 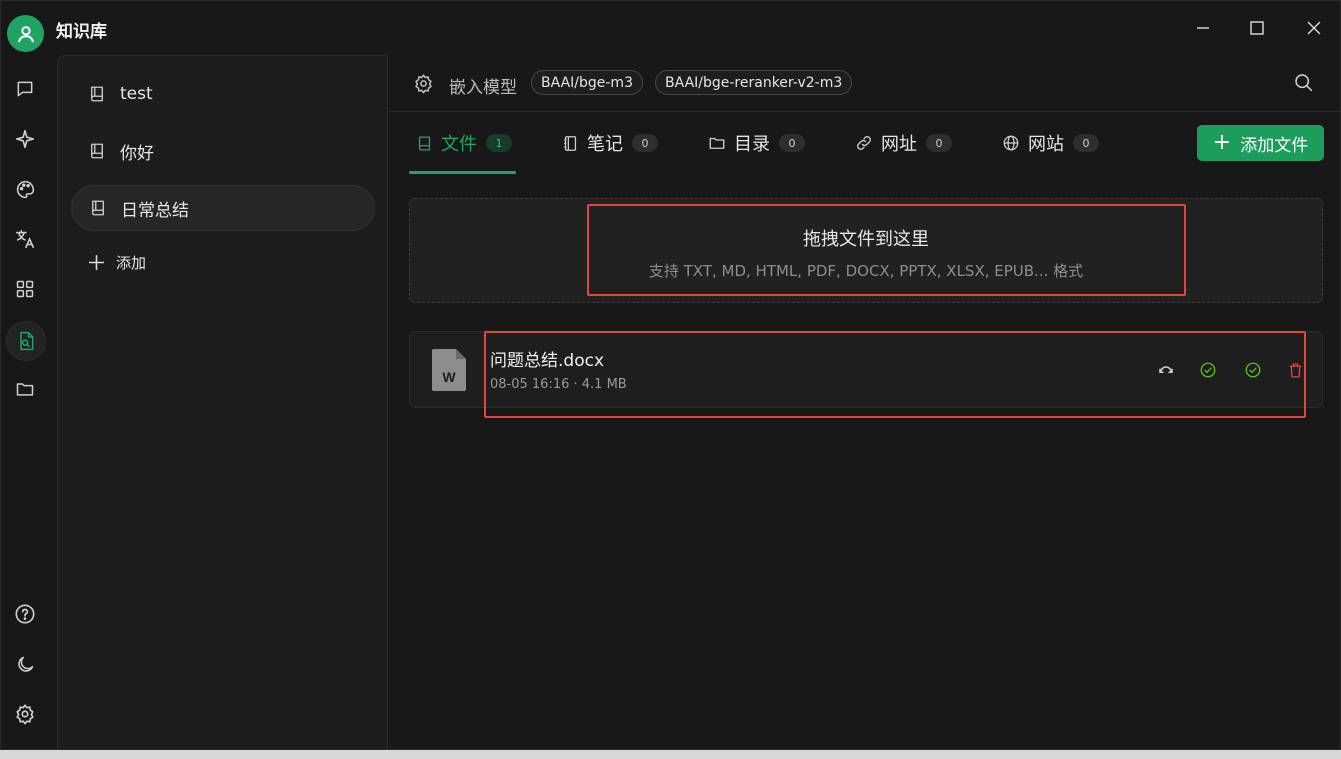 I want to click on rail-chat, so click(x=25, y=89).